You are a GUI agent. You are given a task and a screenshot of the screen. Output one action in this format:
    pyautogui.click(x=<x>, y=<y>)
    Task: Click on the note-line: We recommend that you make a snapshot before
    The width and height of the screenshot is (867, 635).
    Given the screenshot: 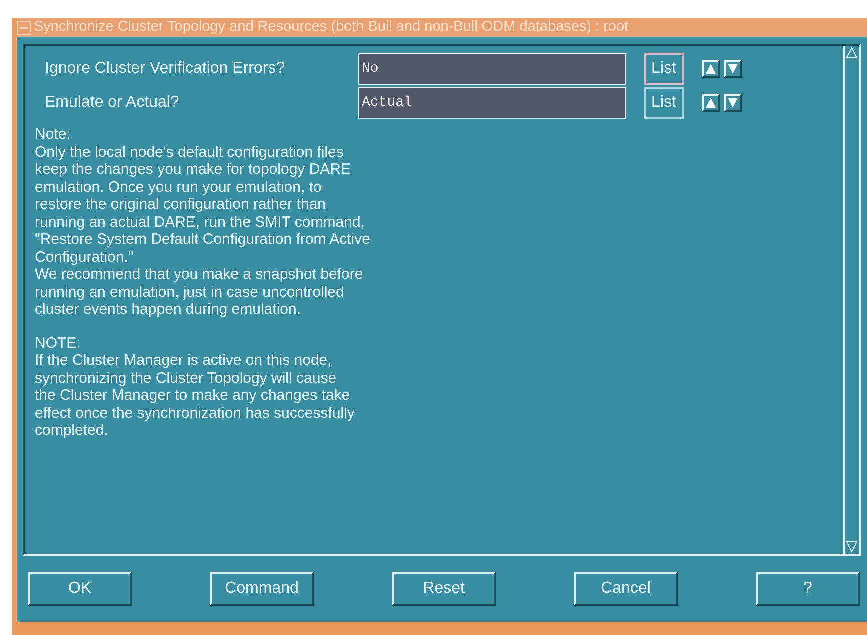 What is the action you would take?
    pyautogui.click(x=199, y=275)
    